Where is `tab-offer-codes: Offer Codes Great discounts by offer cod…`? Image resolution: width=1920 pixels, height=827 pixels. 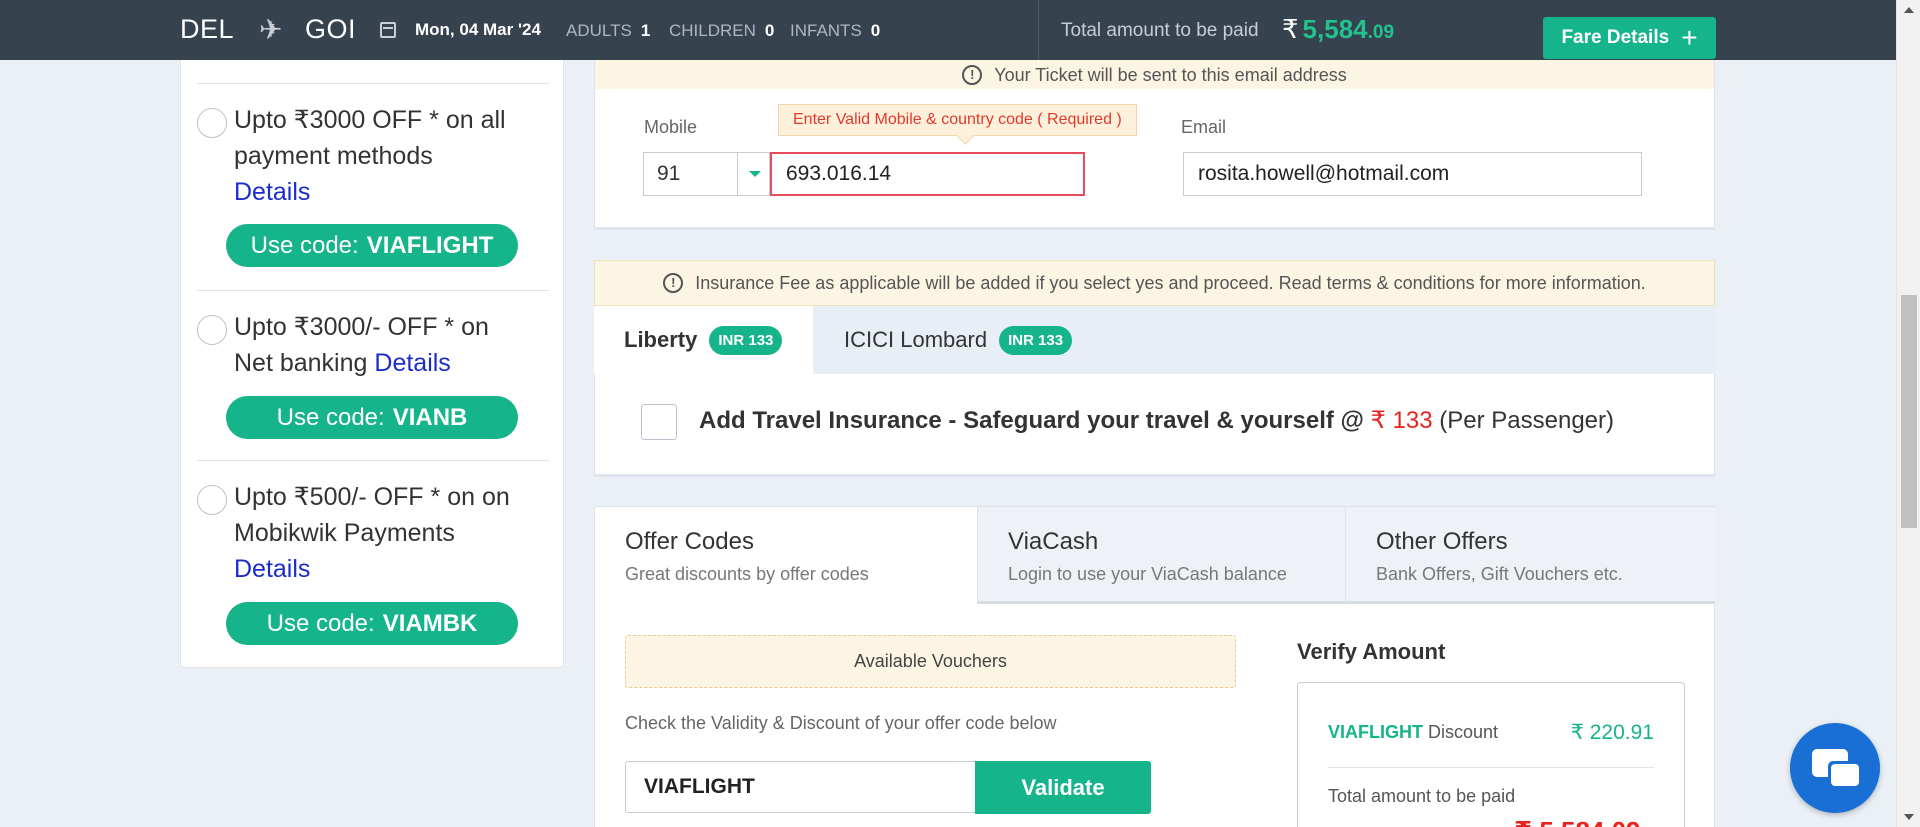
tab-offer-codes: Offer Codes Great discounts by offer cod… is located at coordinates (786, 555).